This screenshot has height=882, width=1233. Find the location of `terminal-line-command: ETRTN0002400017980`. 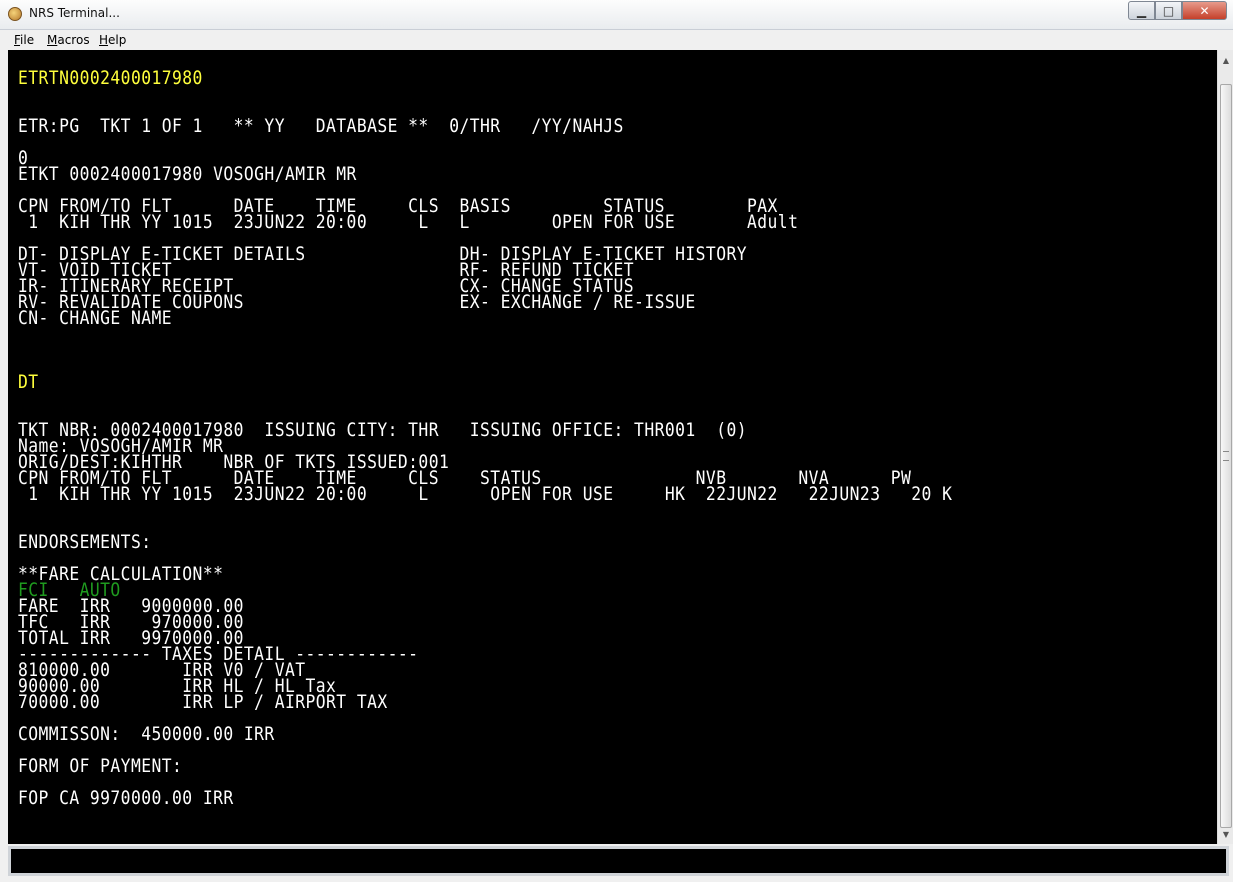

terminal-line-command: ETRTN0002400017980 is located at coordinates (110, 78).